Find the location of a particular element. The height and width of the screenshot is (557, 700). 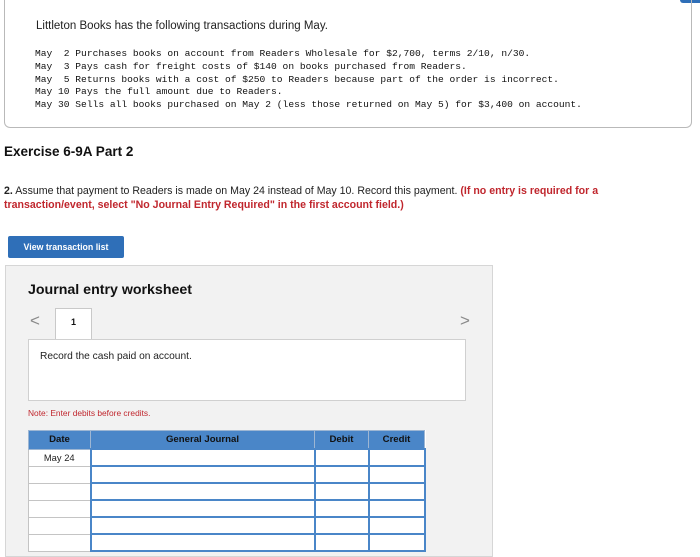

debit-column-header: Debit is located at coordinates (341, 440).